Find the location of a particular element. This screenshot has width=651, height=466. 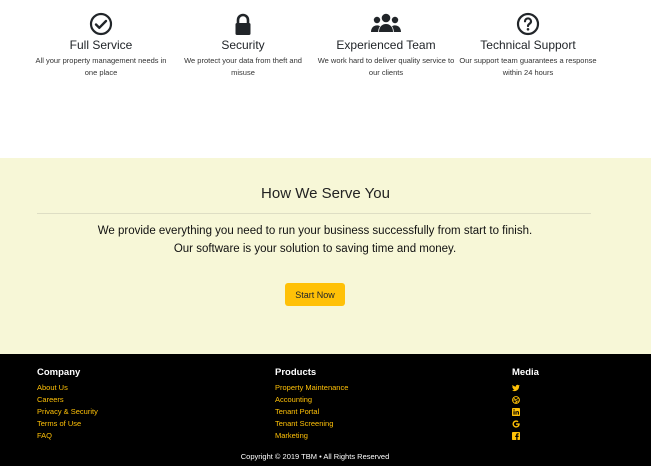

footer-link-marketing: Marketing is located at coordinates (311, 436).